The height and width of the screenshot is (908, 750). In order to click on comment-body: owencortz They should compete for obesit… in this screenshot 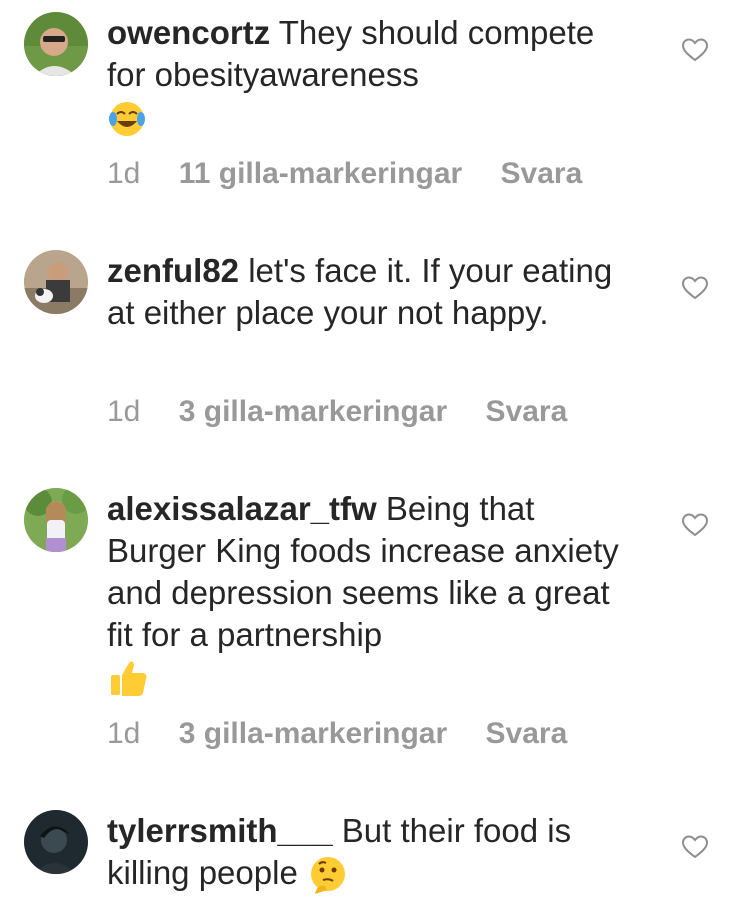, I will do `click(367, 75)`.